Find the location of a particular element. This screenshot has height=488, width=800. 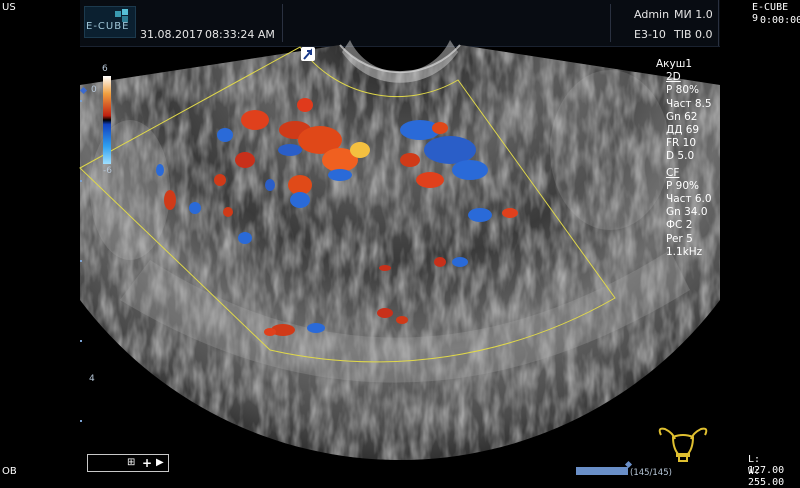

wall-filter: ФС 2 is located at coordinates (679, 225).